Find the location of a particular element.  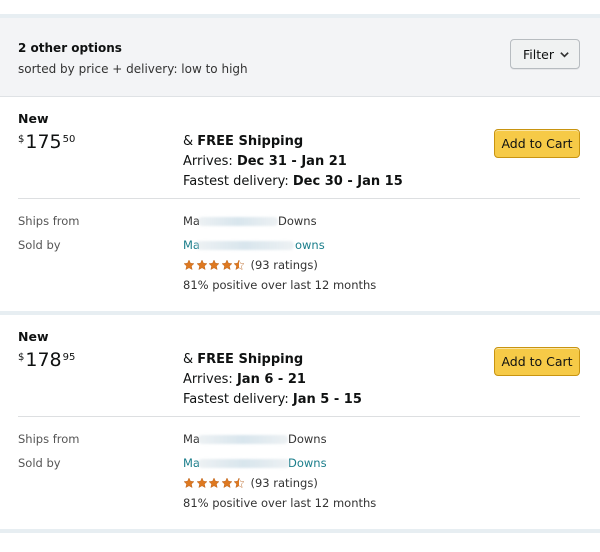

price: $ 178 95 is located at coordinates (46, 360).